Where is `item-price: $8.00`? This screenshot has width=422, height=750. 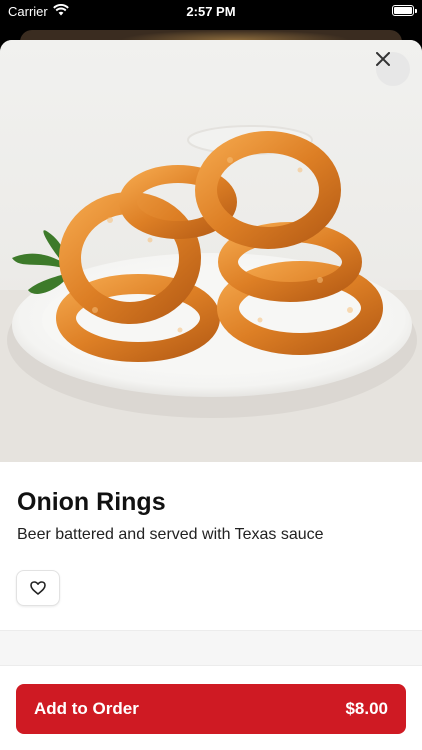 item-price: $8.00 is located at coordinates (366, 708).